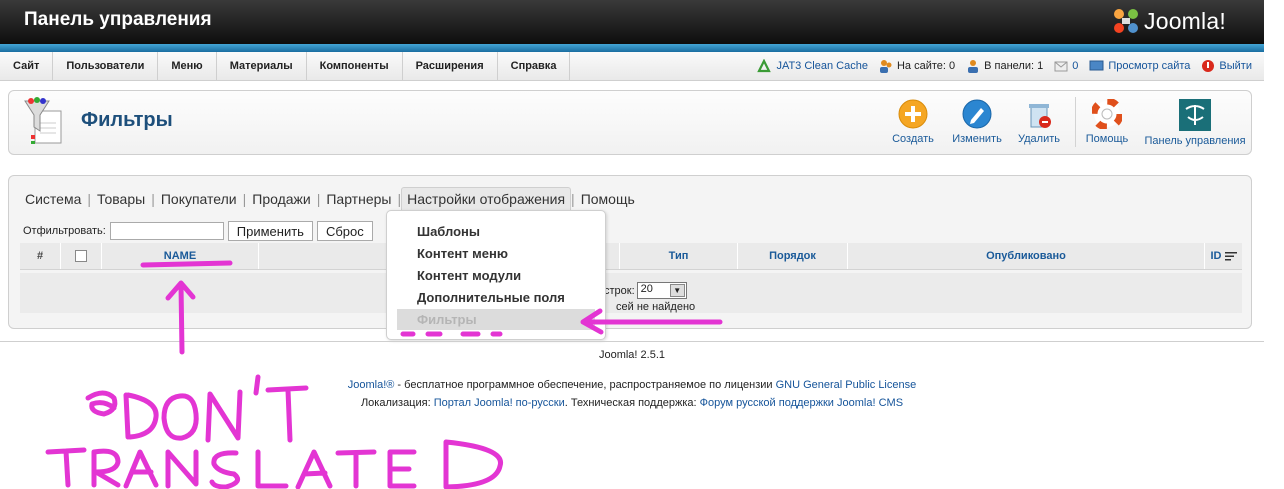 Image resolution: width=1284 pixels, height=489 pixels. I want to click on admin-users-icon, so click(973, 66).